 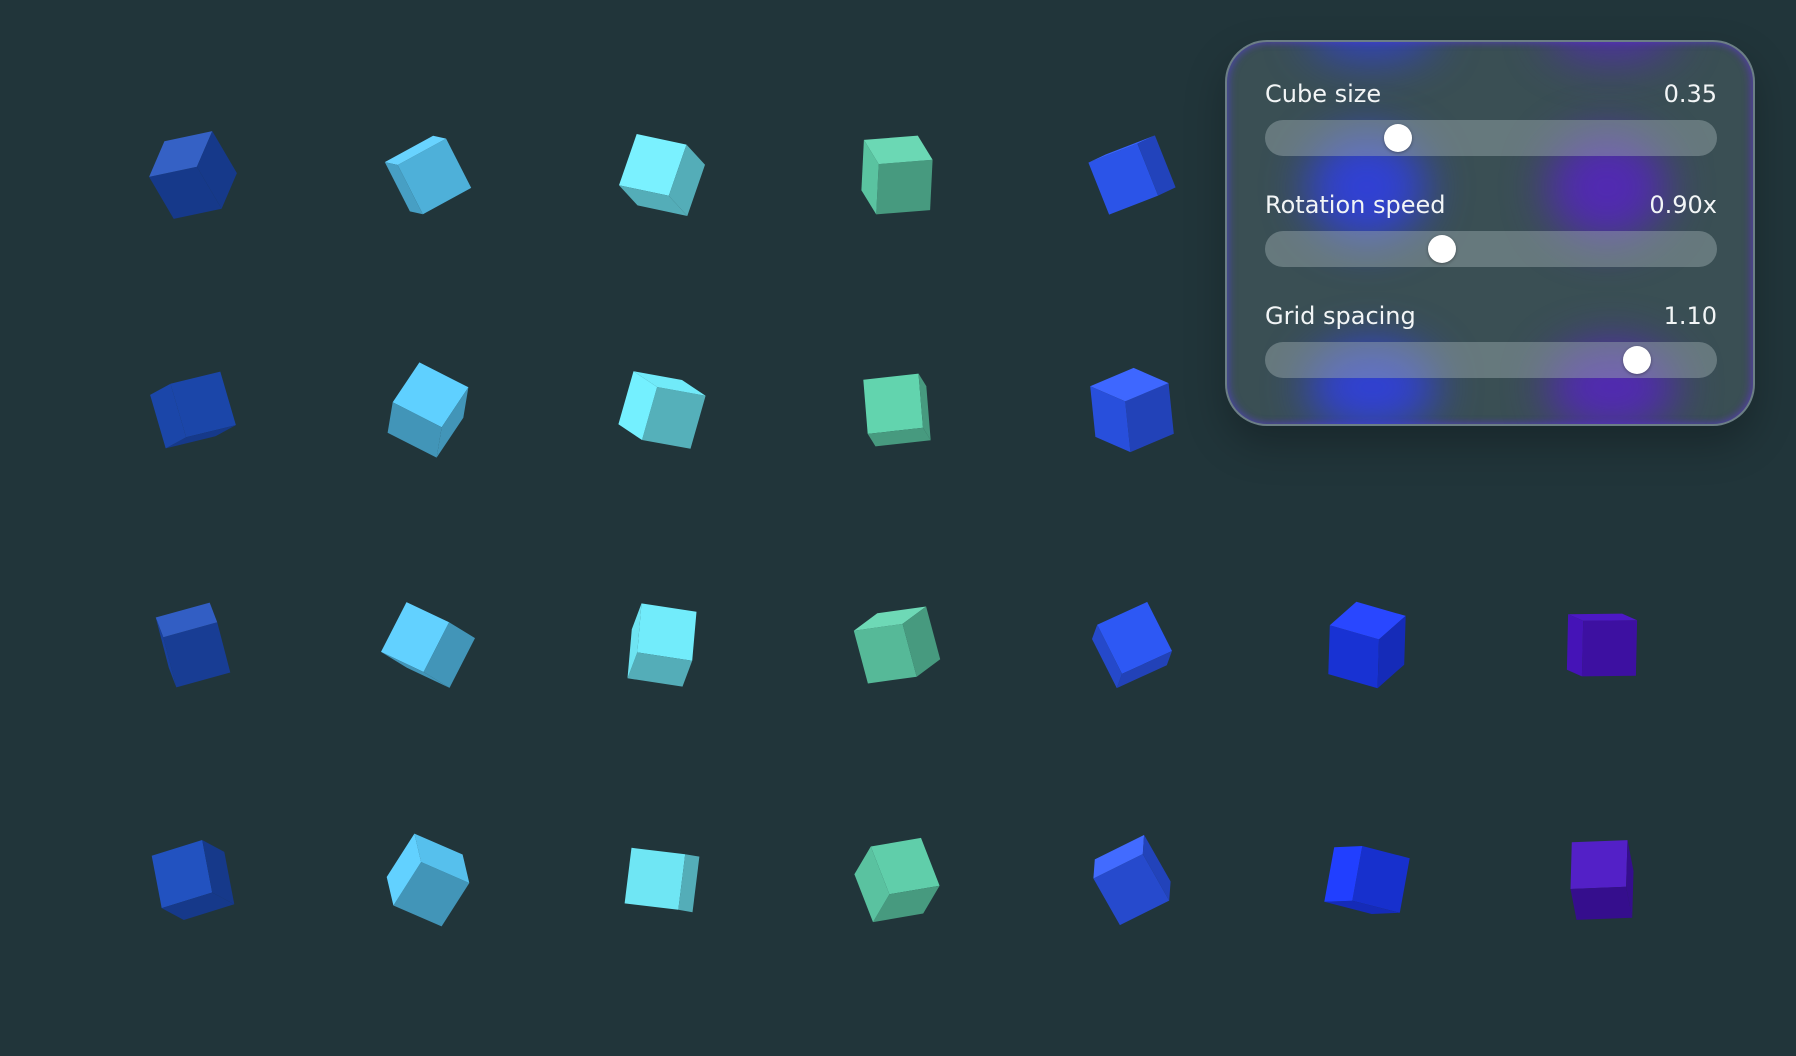 I want to click on rotation-speed-control: Rotation speed 0.90x, so click(x=1491, y=233).